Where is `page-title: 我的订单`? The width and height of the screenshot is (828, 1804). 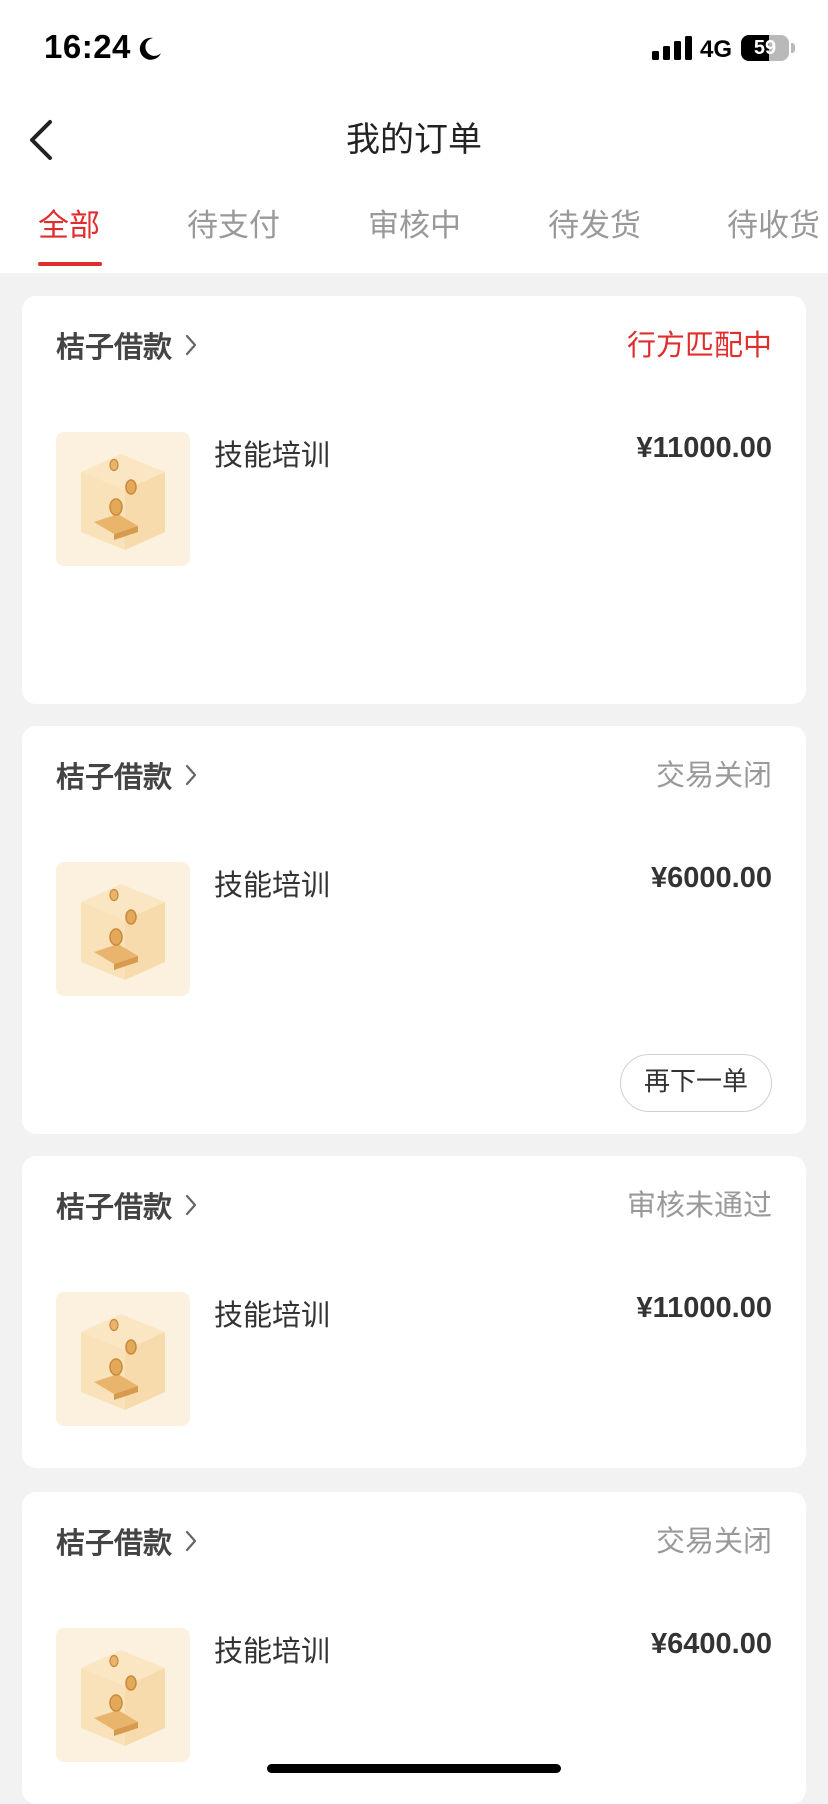 page-title: 我的订单 is located at coordinates (414, 140).